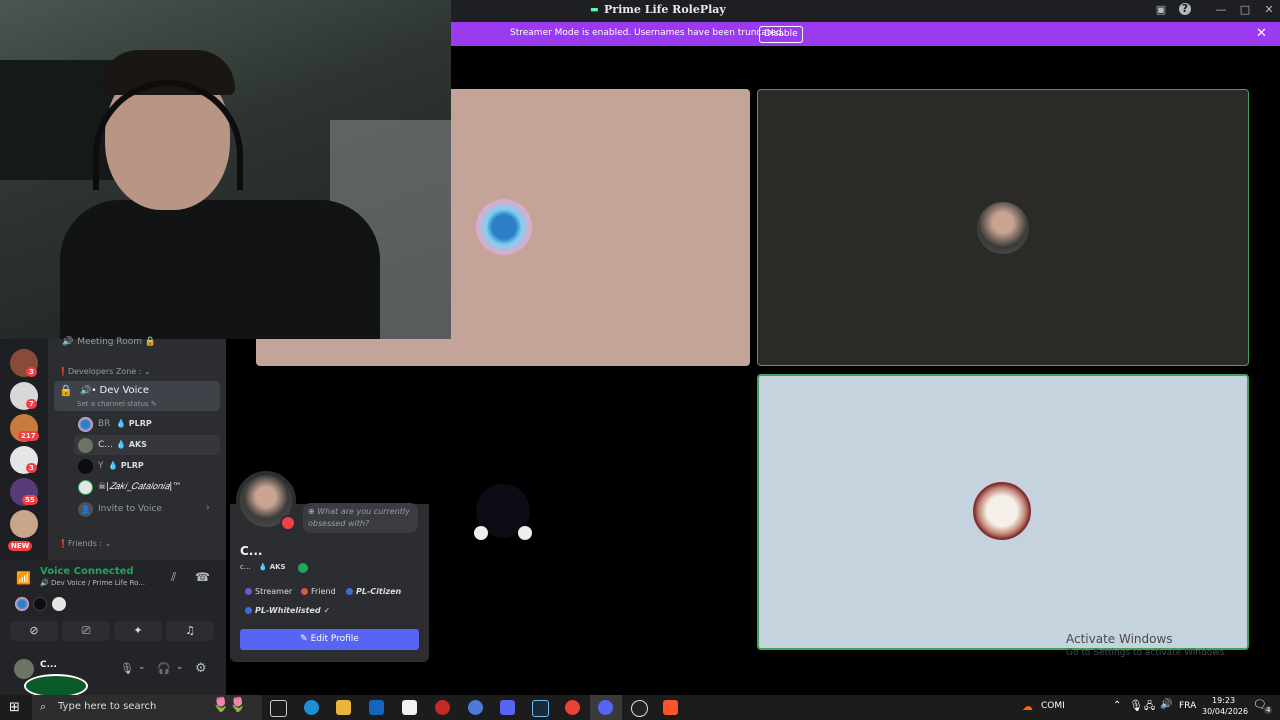 The height and width of the screenshot is (720, 1280). Describe the element at coordinates (190, 631) in the screenshot. I see `soundboard-button: ♫` at that location.